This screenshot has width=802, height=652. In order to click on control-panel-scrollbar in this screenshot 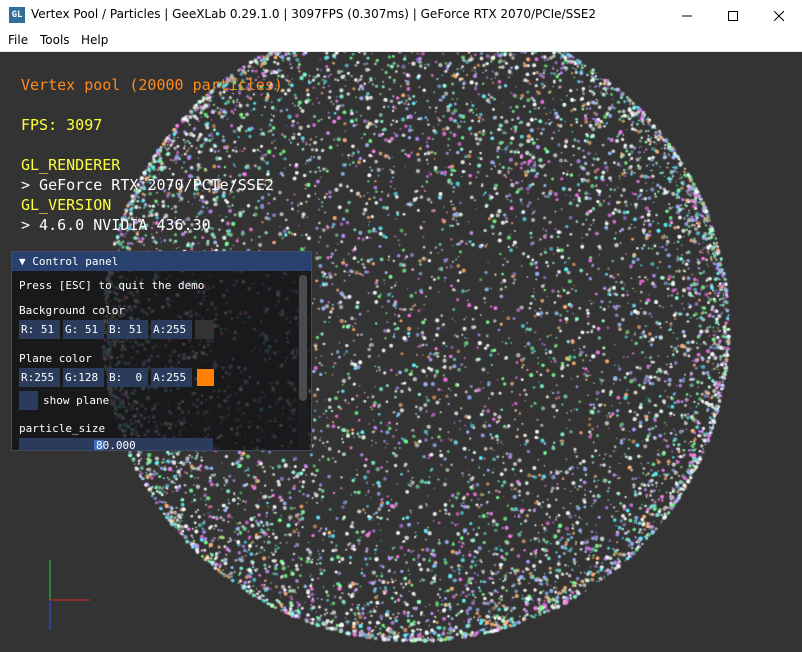, I will do `click(303, 361)`.